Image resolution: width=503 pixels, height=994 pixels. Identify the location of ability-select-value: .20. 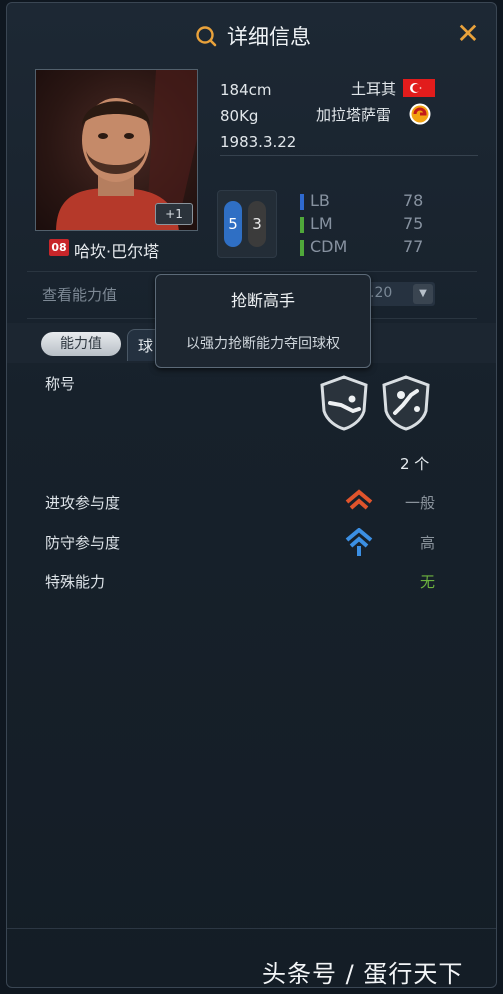
(381, 293).